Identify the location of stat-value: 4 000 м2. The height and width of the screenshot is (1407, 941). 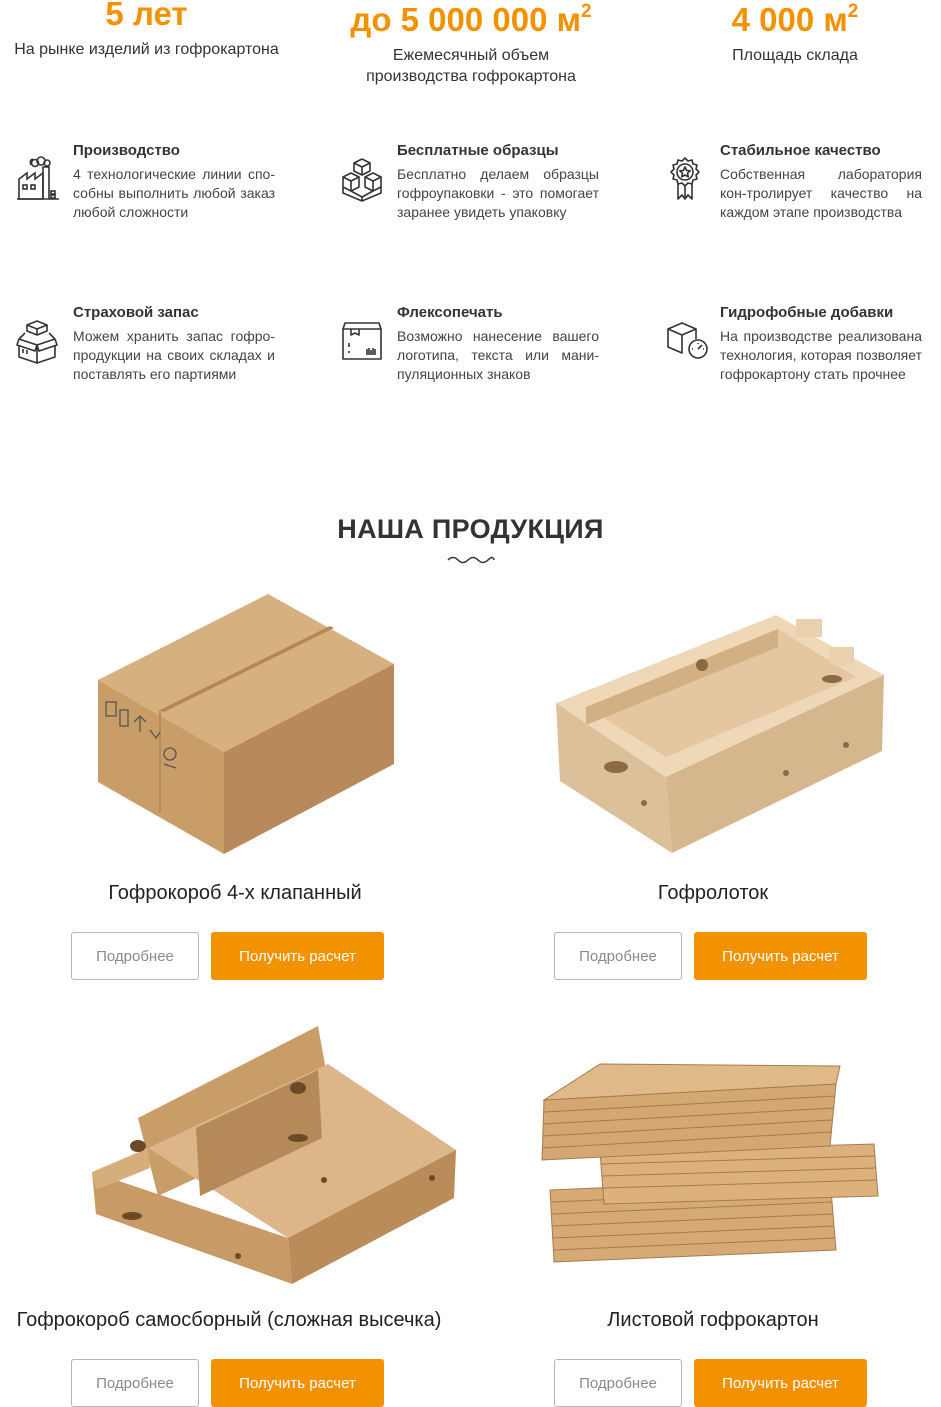
(795, 19).